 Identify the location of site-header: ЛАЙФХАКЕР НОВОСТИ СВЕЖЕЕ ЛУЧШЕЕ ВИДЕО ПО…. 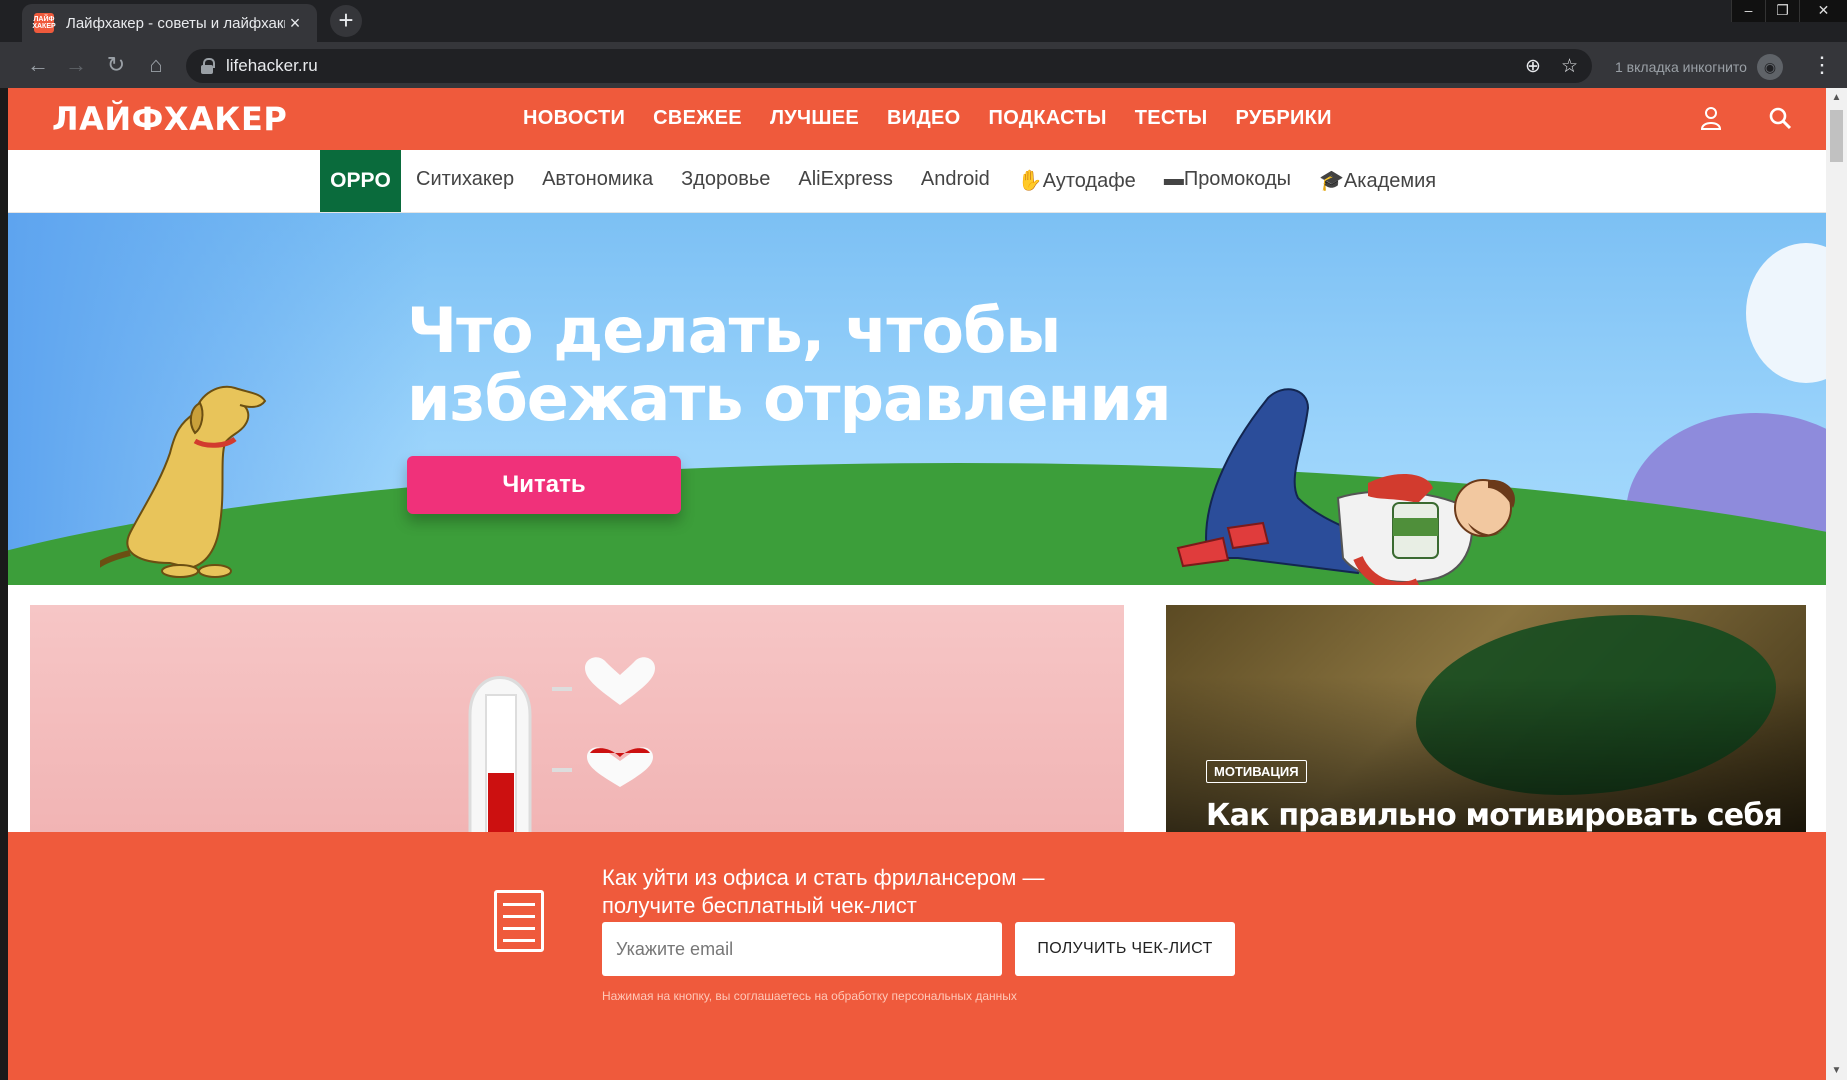
(917, 119).